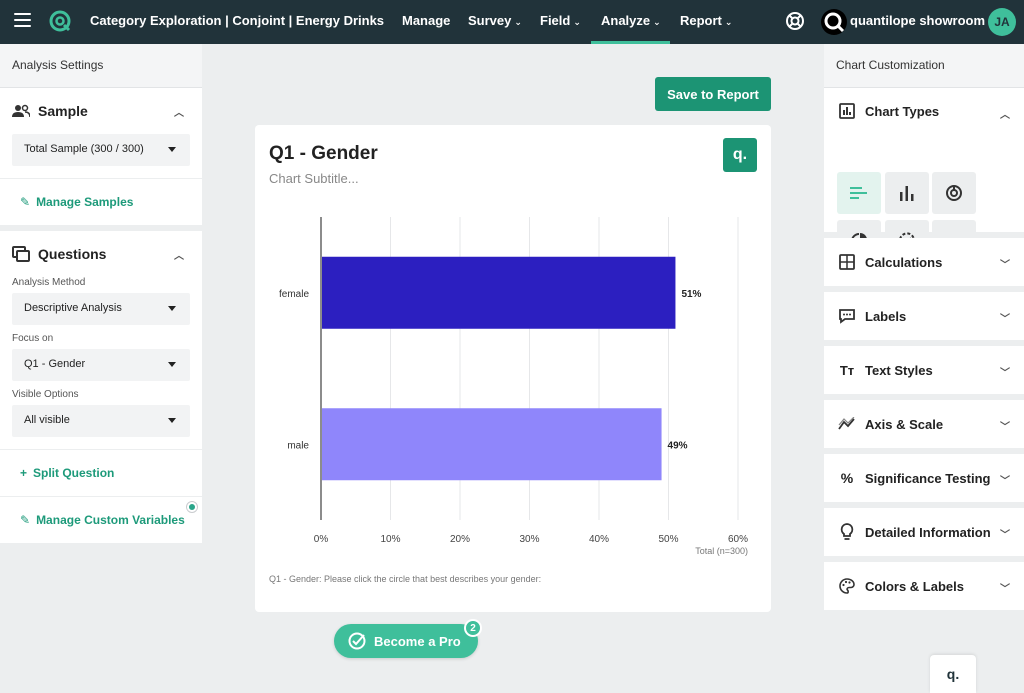  I want to click on category-label: male, so click(298, 445).